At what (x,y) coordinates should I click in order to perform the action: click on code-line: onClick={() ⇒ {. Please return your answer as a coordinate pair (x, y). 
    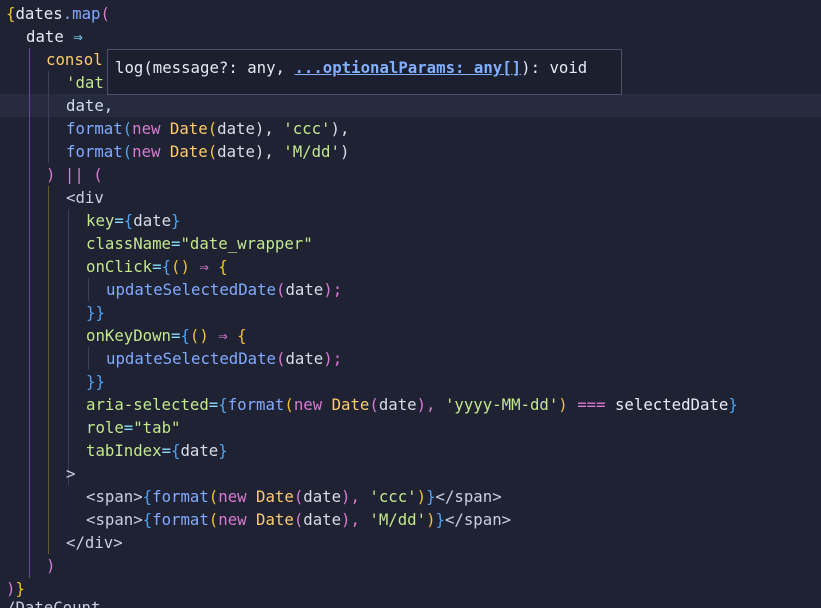
    Looking at the image, I should click on (114, 266).